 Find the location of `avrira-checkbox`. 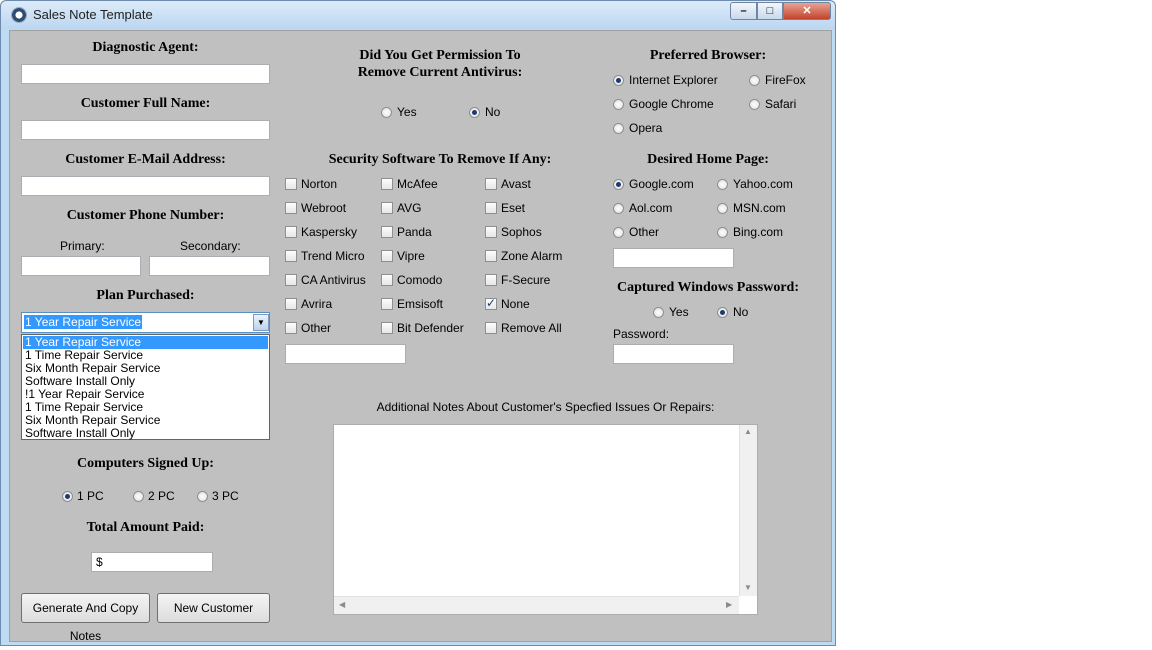

avrira-checkbox is located at coordinates (291, 304).